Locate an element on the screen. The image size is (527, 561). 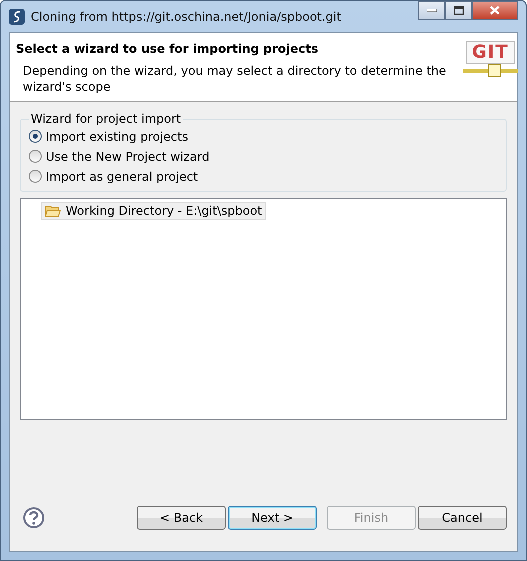
git-logo: GIT is located at coordinates (490, 66).